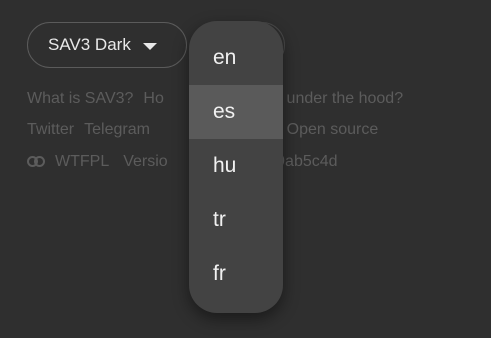  I want to click on what-is-link: What is SAV3?, so click(80, 99).